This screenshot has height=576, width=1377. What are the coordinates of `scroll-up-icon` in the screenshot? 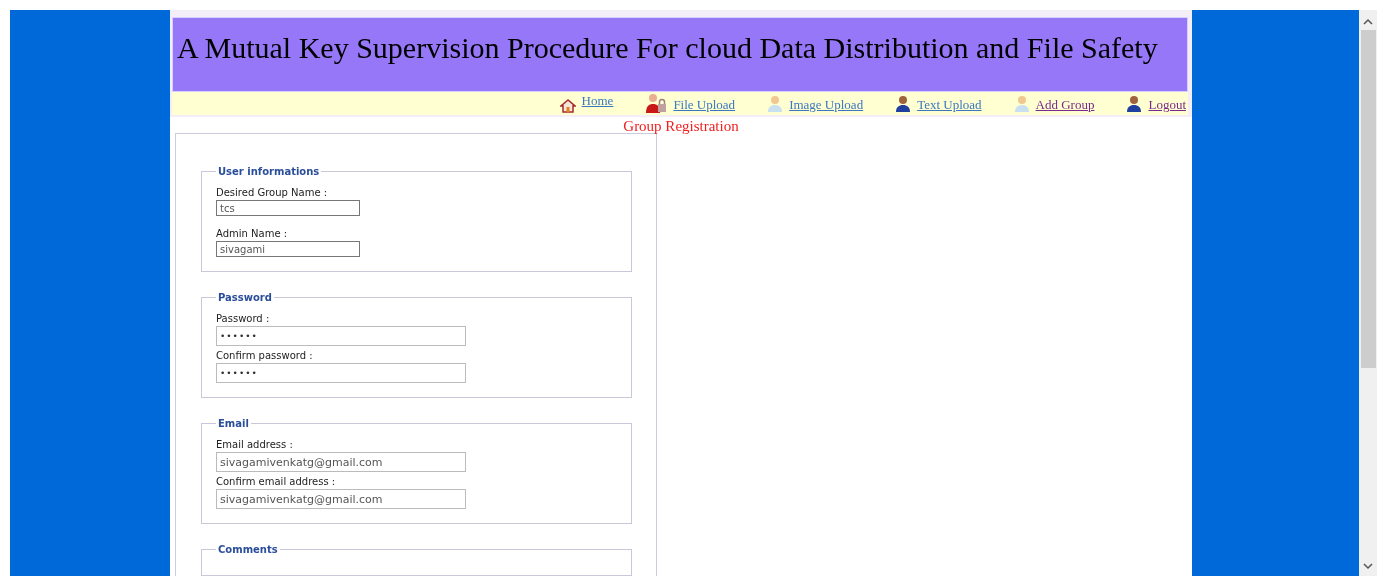 It's located at (1368, 22).